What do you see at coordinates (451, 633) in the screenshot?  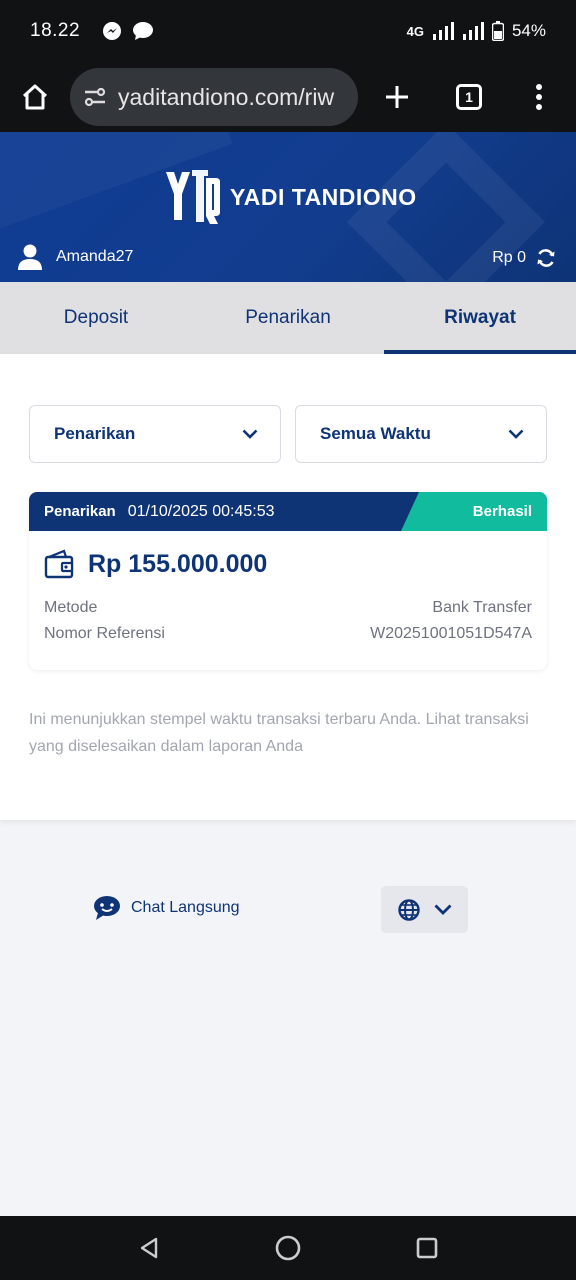 I see `reference-value: W20251001051D547A` at bounding box center [451, 633].